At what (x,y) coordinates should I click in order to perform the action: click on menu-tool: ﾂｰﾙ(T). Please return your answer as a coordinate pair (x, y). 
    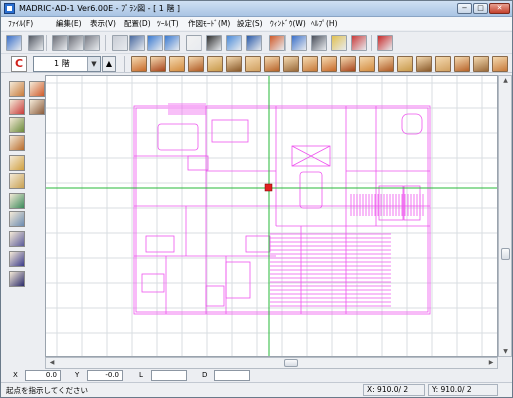
    Looking at the image, I should click on (168, 23).